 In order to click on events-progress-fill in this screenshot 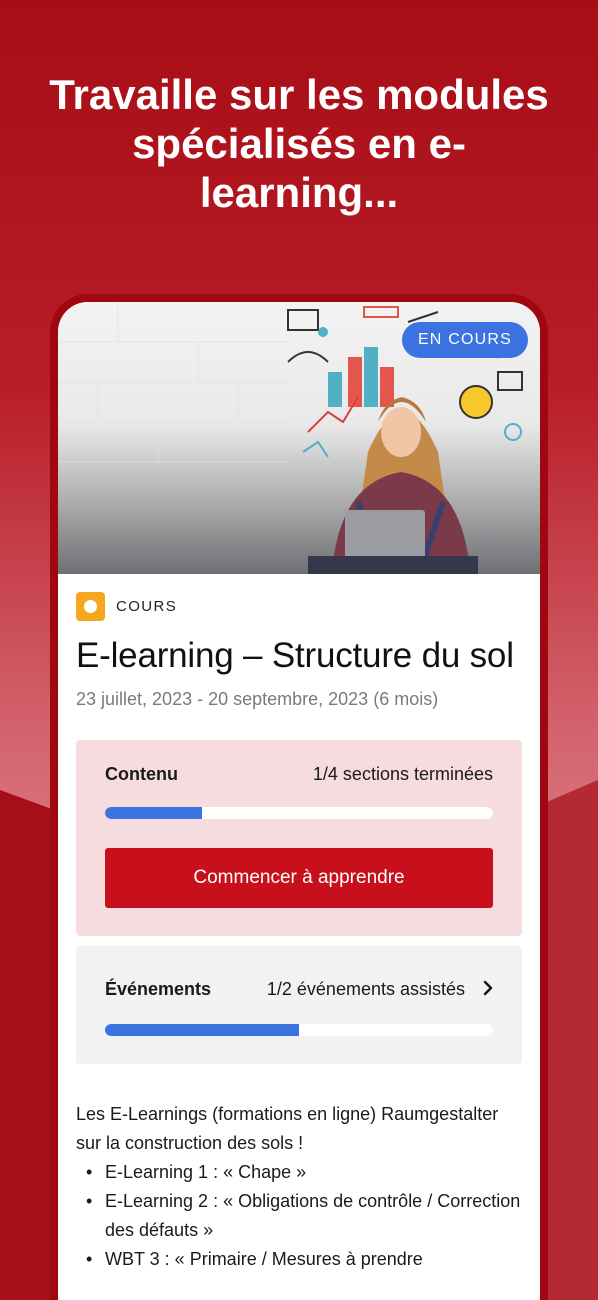, I will do `click(202, 1030)`.